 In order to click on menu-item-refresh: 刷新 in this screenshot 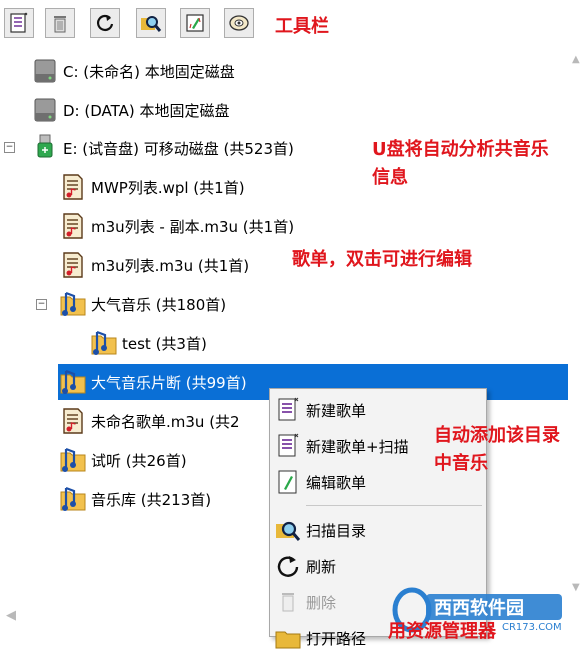, I will do `click(378, 566)`.